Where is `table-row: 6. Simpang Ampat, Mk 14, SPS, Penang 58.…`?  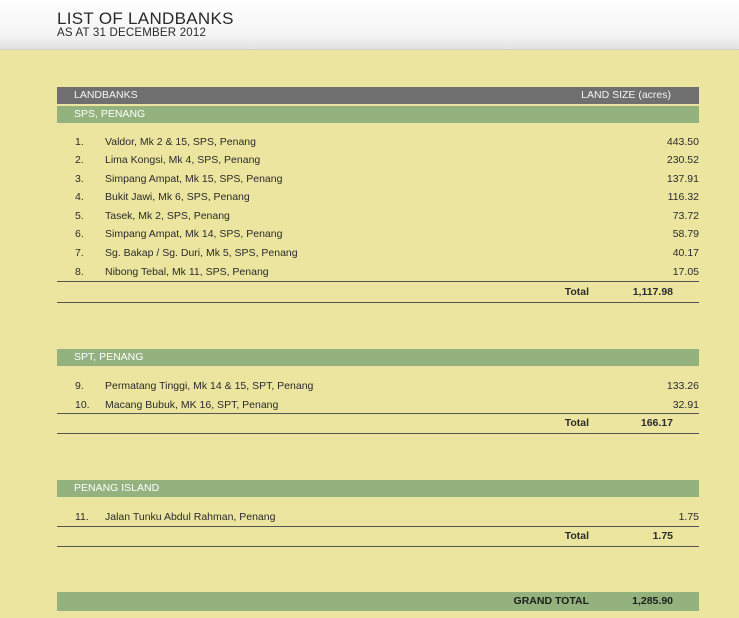
table-row: 6. Simpang Ampat, Mk 14, SPS, Penang 58.… is located at coordinates (378, 234).